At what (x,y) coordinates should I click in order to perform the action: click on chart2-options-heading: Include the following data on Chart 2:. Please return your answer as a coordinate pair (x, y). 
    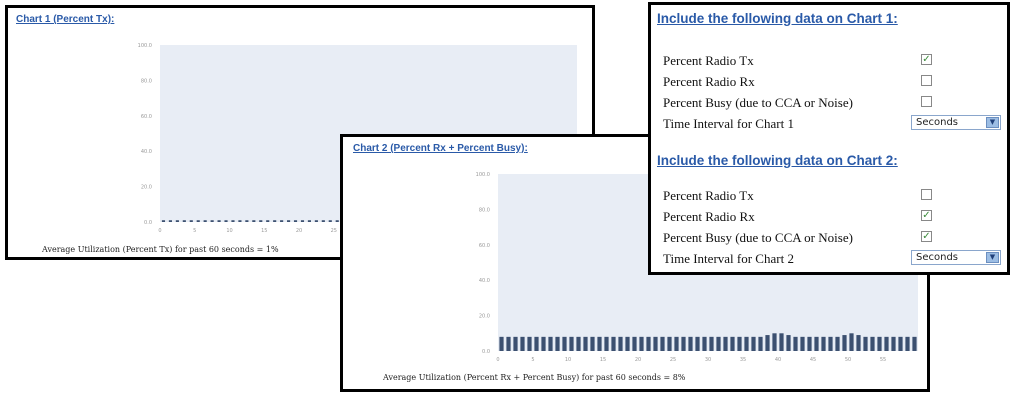
    Looking at the image, I should click on (777, 160).